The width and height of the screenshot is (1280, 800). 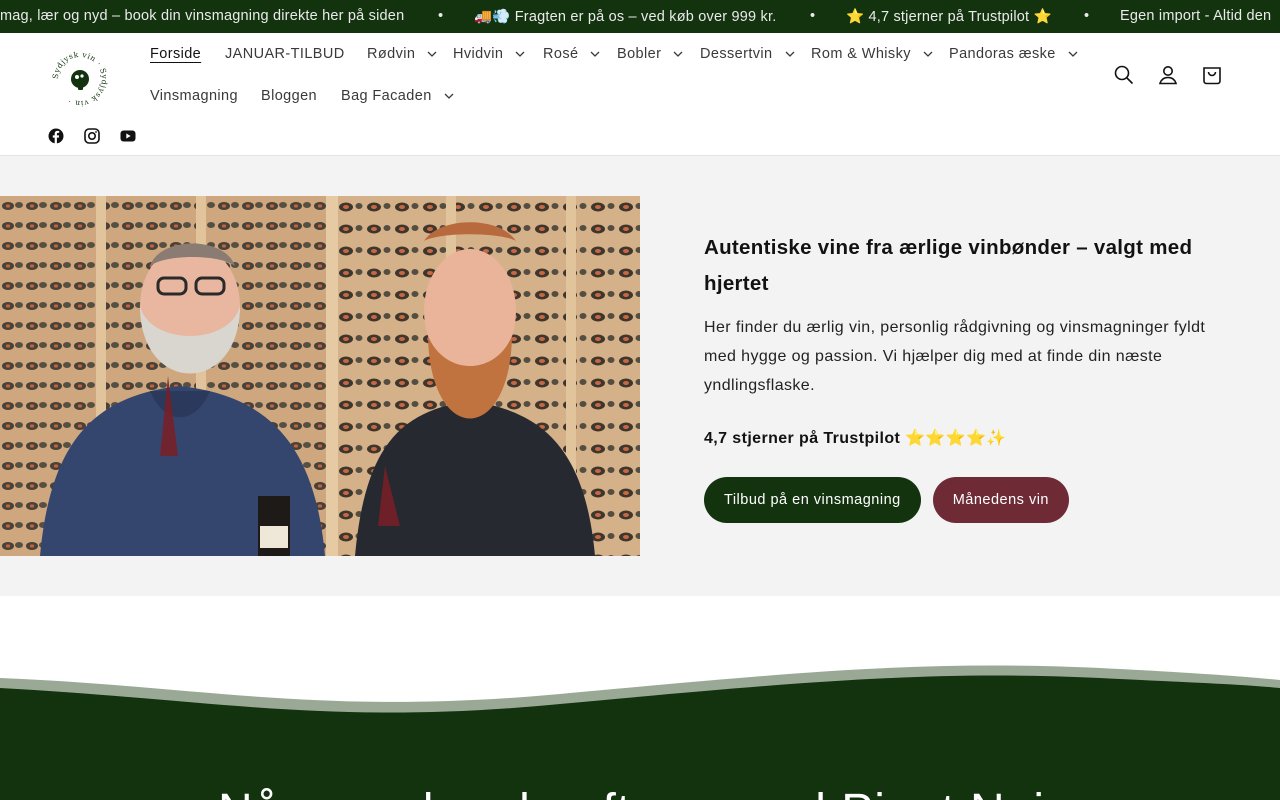 What do you see at coordinates (478, 54) in the screenshot?
I see `nav-label: Hvidvin` at bounding box center [478, 54].